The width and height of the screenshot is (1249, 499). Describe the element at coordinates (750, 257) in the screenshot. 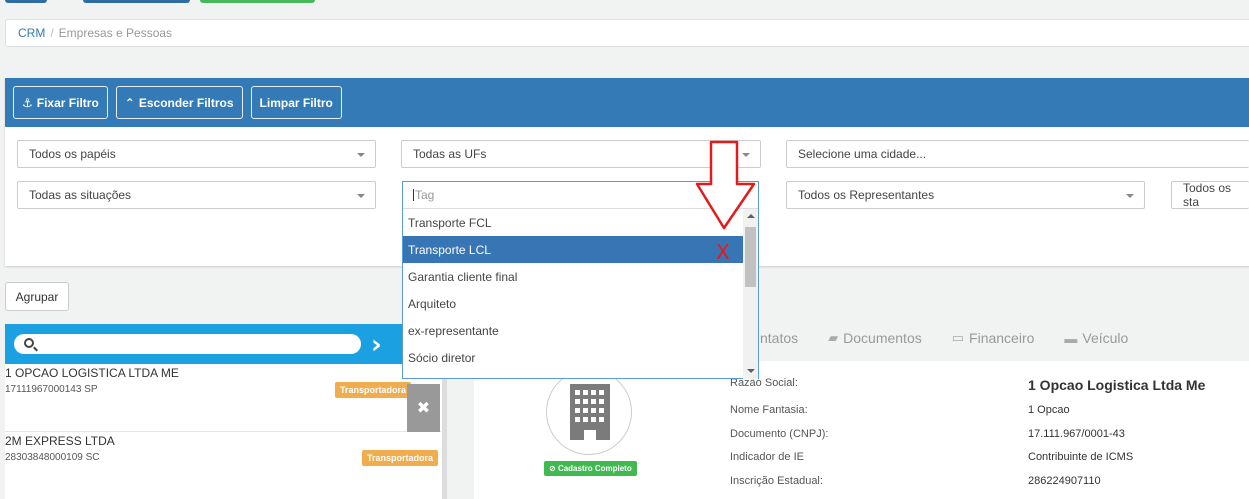

I see `scroll-thumb` at that location.